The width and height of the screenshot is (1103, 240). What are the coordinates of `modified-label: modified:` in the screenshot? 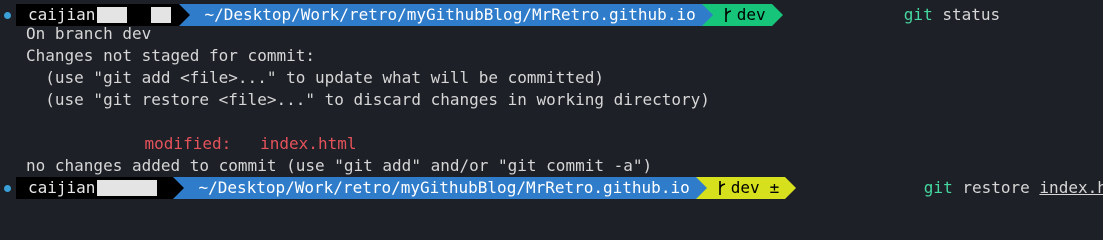 It's located at (188, 143).